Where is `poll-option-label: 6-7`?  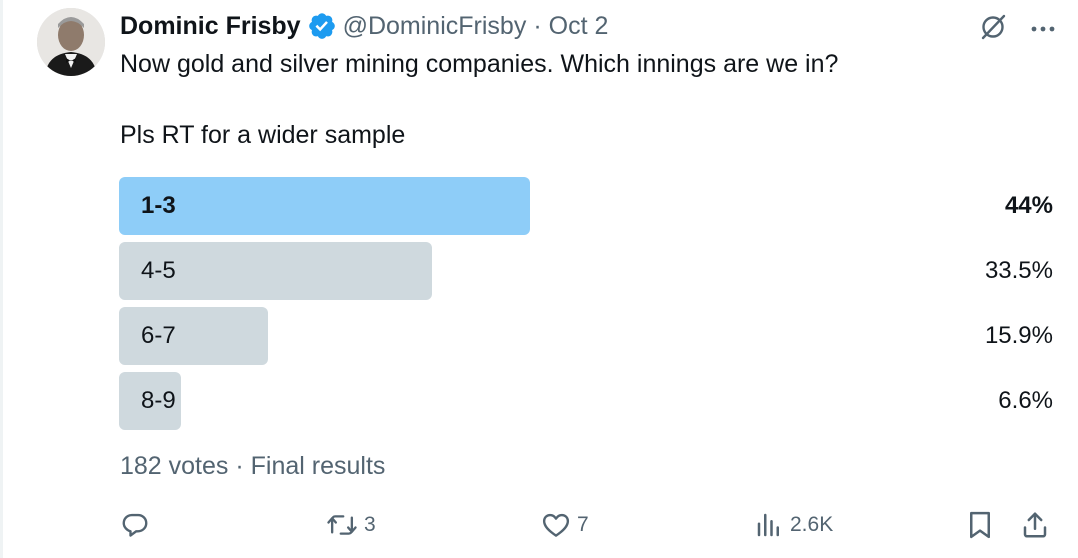 poll-option-label: 6-7 is located at coordinates (158, 335).